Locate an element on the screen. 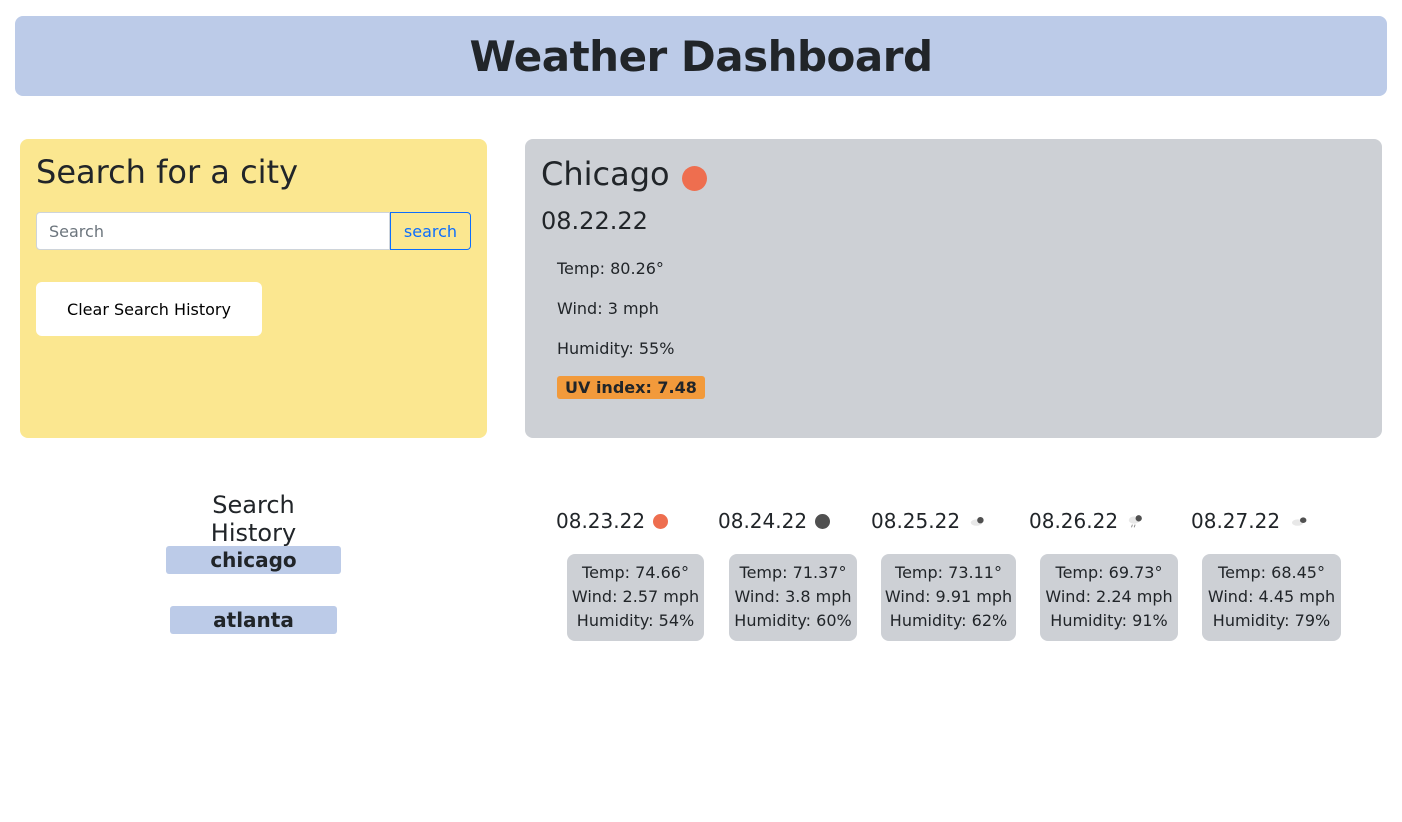  forecast-humidity: Humidity: 79% is located at coordinates (1271, 620).